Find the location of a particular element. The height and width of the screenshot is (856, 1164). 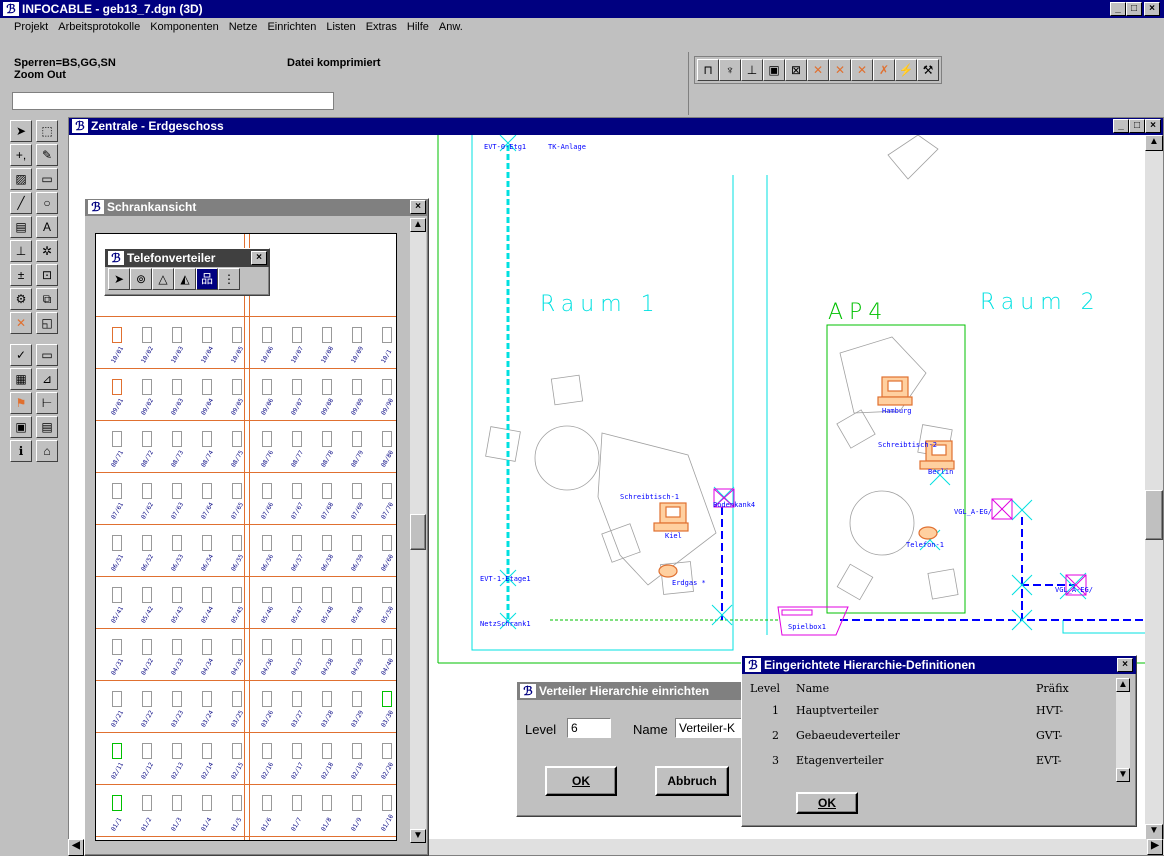

network-tool-9-icon: ✗ is located at coordinates (884, 70).